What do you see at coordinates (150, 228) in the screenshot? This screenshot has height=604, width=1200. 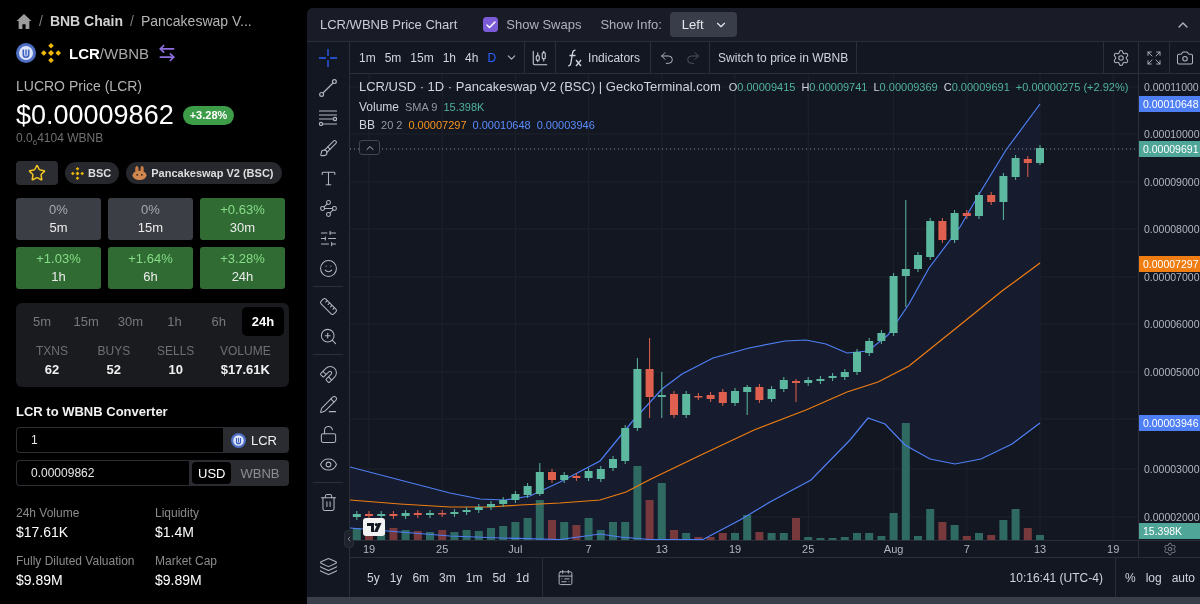 I see `change-period: 15m` at bounding box center [150, 228].